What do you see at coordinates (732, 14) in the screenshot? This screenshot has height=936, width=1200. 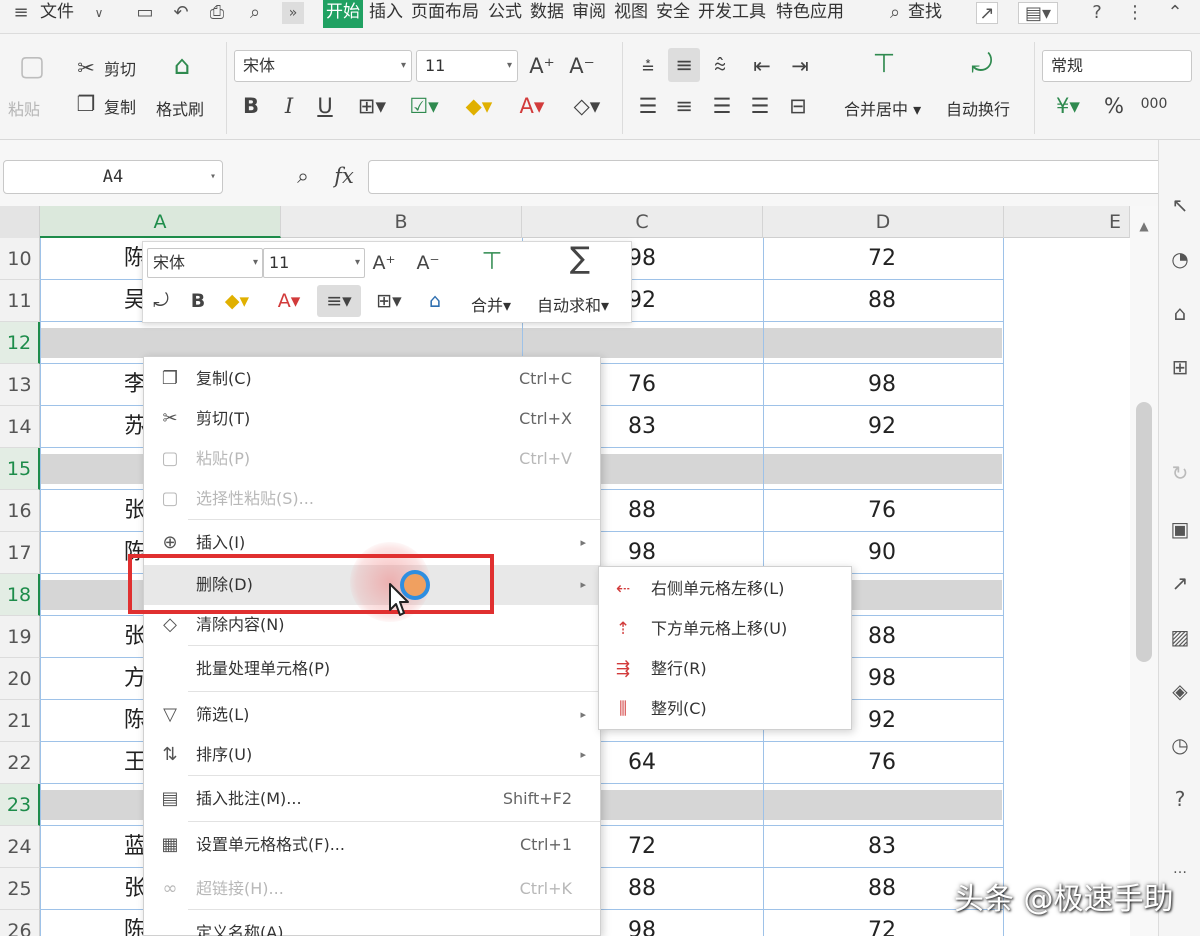 I see `tab-developer: 开发工具` at bounding box center [732, 14].